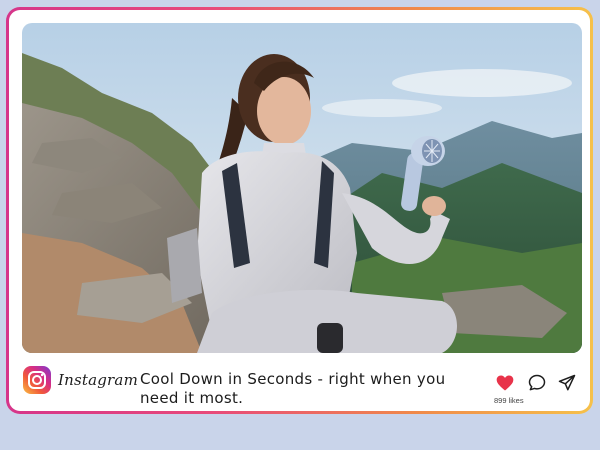 The height and width of the screenshot is (450, 600). I want to click on post-actions, so click(538, 383).